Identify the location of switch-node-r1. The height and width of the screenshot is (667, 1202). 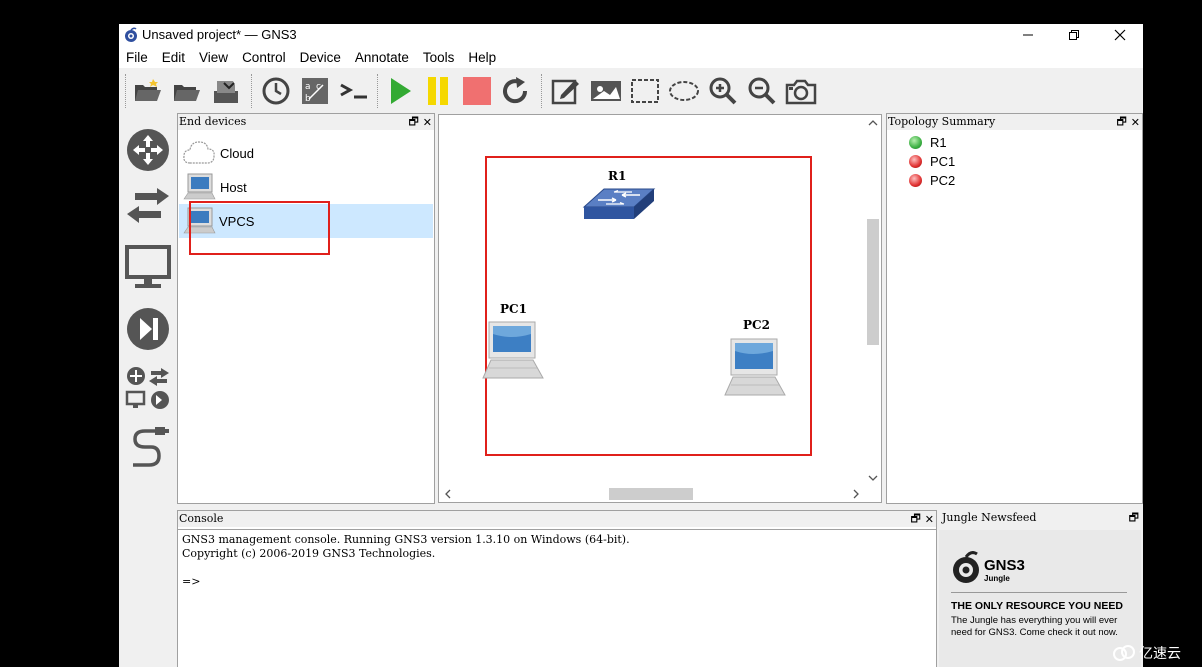
(619, 206).